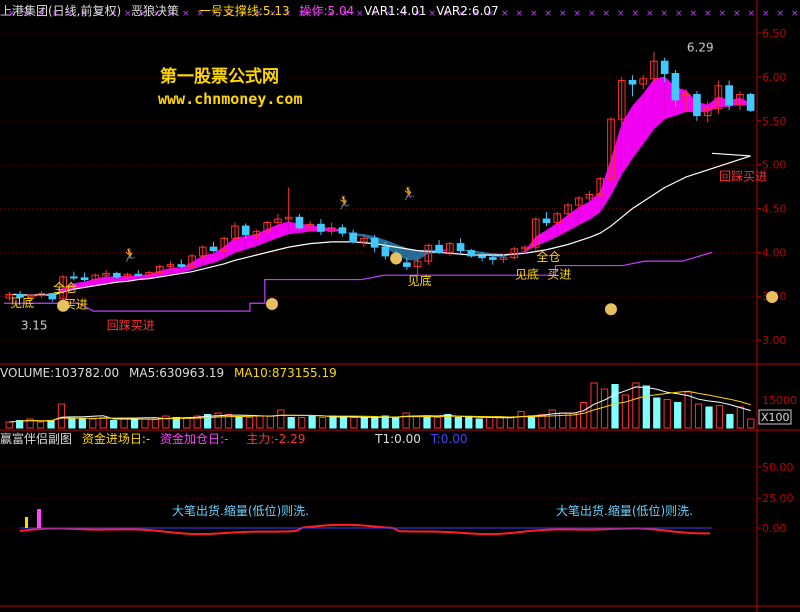 The height and width of the screenshot is (612, 800). What do you see at coordinates (549, 256) in the screenshot?
I see `annotation-label: 全仓` at bounding box center [549, 256].